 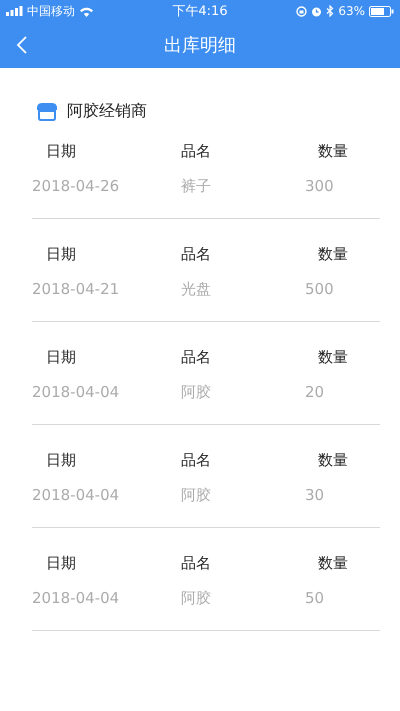 I want to click on battery-icon, so click(x=381, y=11).